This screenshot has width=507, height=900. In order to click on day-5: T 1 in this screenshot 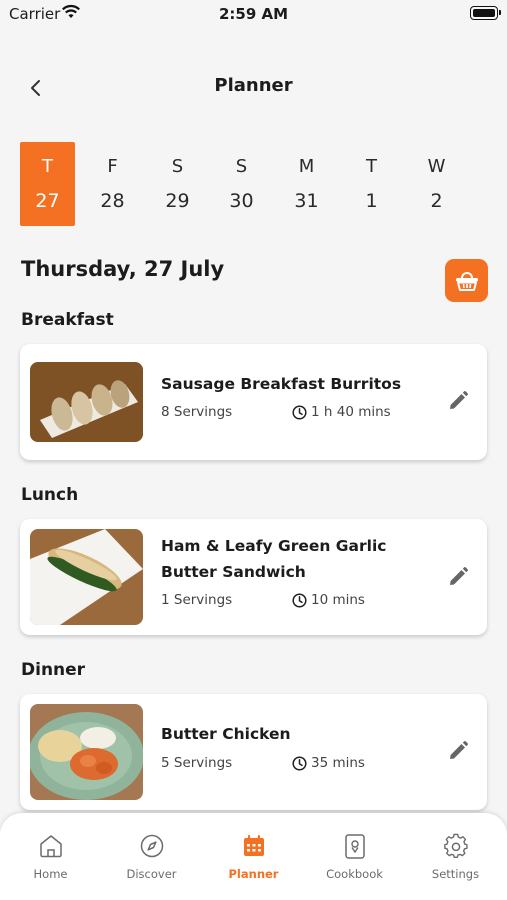, I will do `click(371, 184)`.